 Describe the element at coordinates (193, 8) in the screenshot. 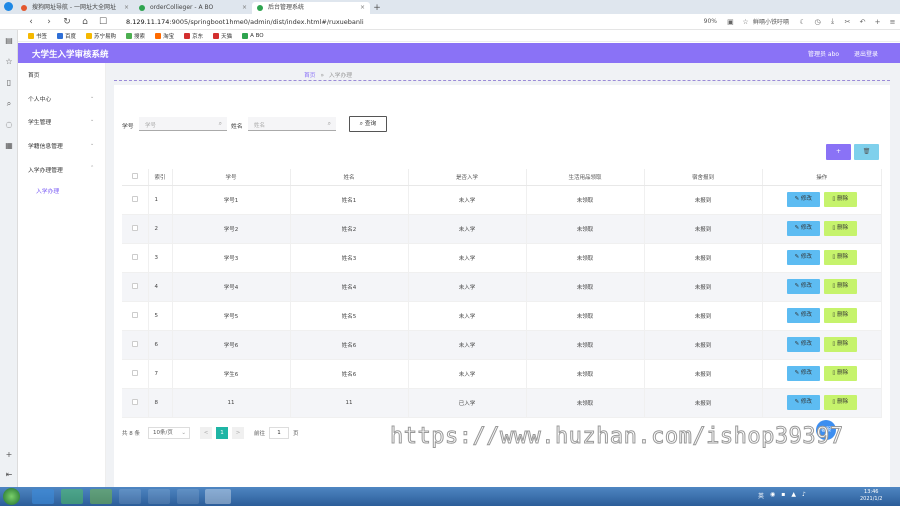

I see `browser-tab: orderCollieger - A BO ×` at that location.